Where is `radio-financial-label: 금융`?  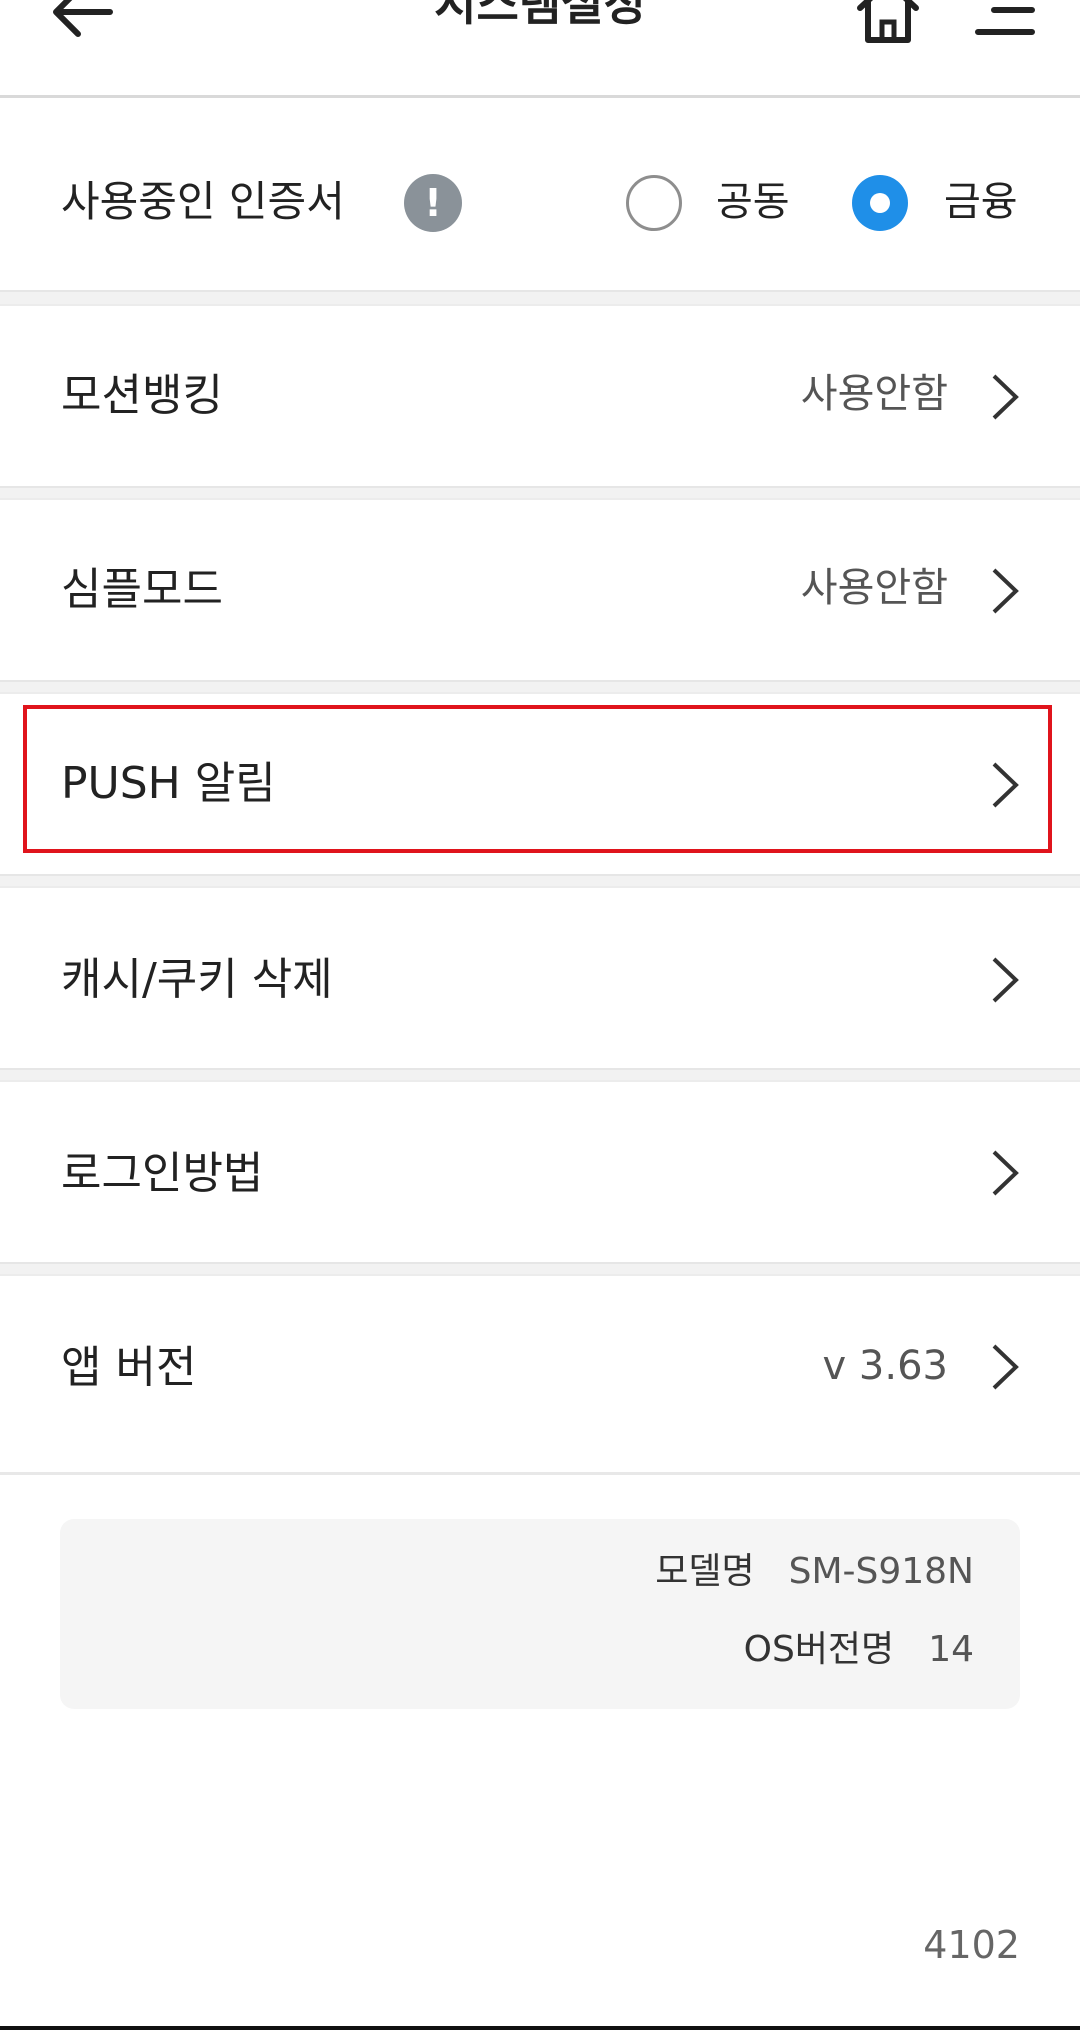
radio-financial-label: 금융 is located at coordinates (981, 202).